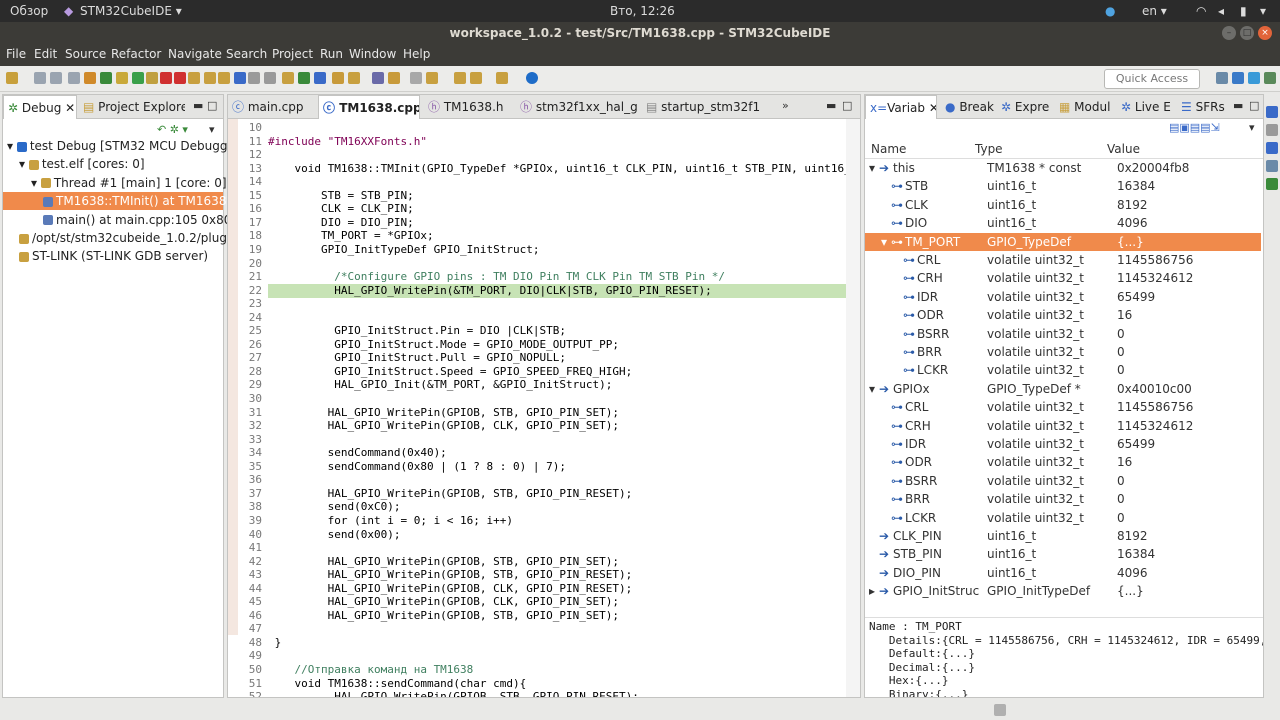  What do you see at coordinates (40, 78) in the screenshot?
I see `save-icon` at bounding box center [40, 78].